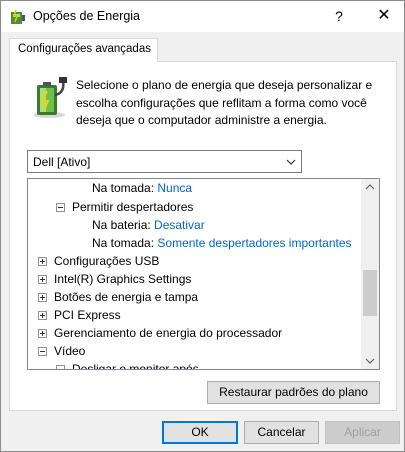  Describe the element at coordinates (126, 297) in the screenshot. I see `tree-node-label: Botões de energia e tampa` at that location.